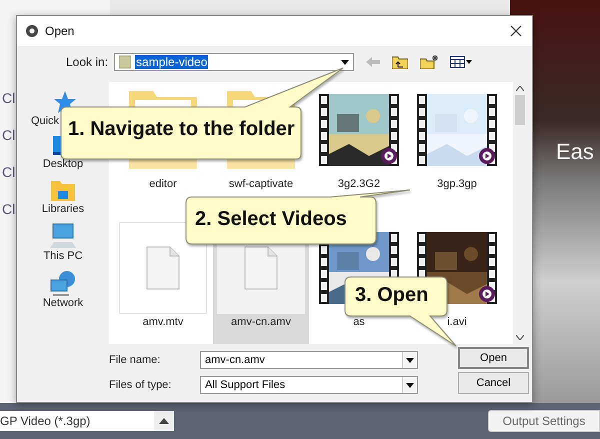  Describe the element at coordinates (140, 385) in the screenshot. I see `file-type-label: Files of type:` at that location.